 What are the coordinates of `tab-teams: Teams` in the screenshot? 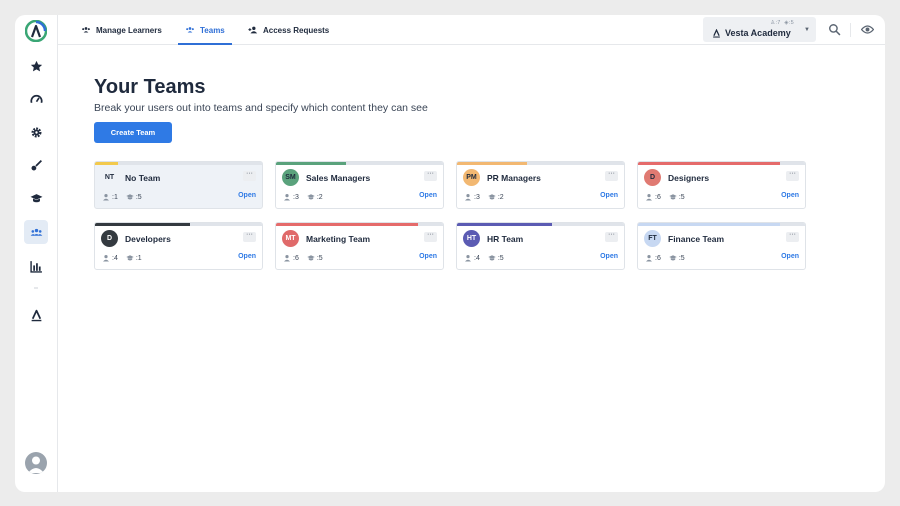 It's located at (205, 30).